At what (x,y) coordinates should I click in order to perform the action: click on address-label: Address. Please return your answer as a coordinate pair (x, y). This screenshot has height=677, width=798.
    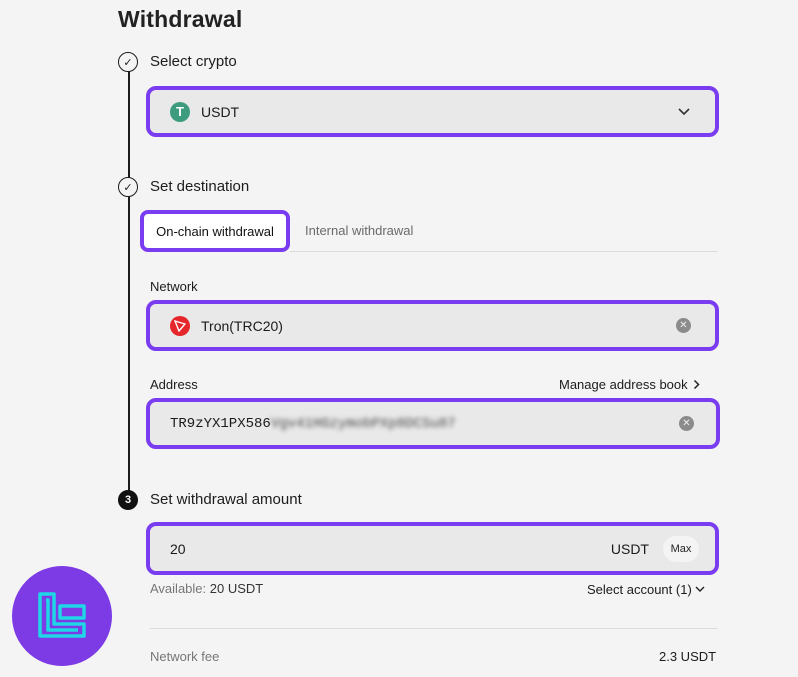
    Looking at the image, I should click on (174, 384).